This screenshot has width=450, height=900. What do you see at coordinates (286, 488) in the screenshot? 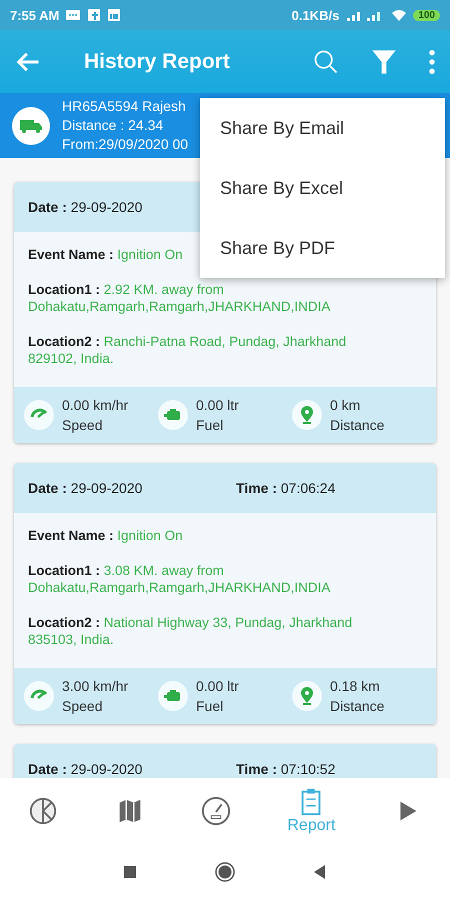
I see `time-text: Time : 07:06:24` at bounding box center [286, 488].